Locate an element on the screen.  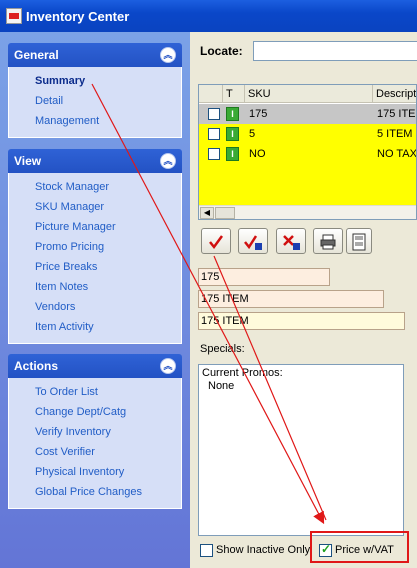
horizontal-scrollbar: ◀ is located at coordinates (307, 212).